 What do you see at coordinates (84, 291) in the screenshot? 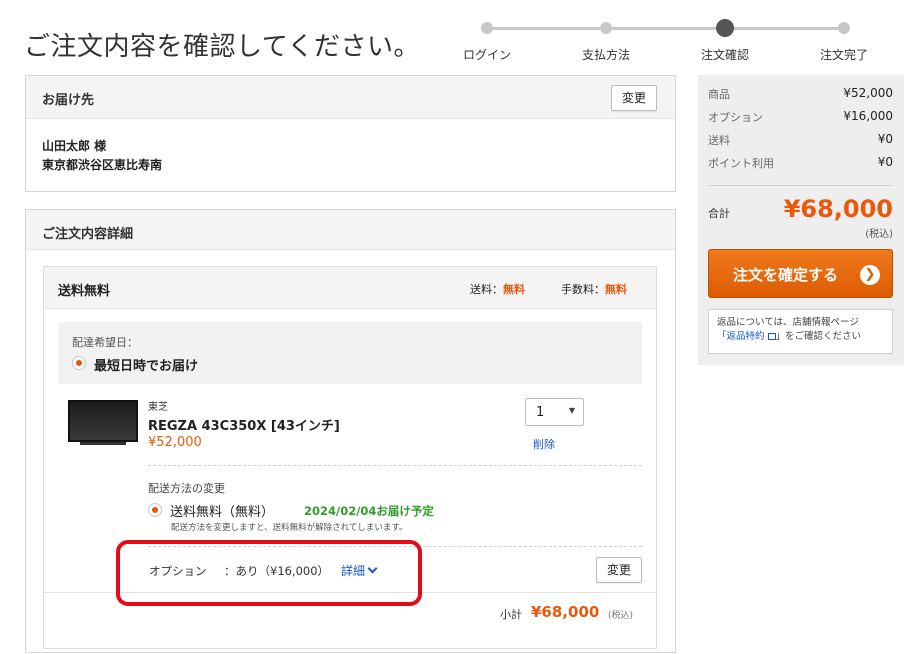
I see `shipping-group-title: 送料無料` at bounding box center [84, 291].